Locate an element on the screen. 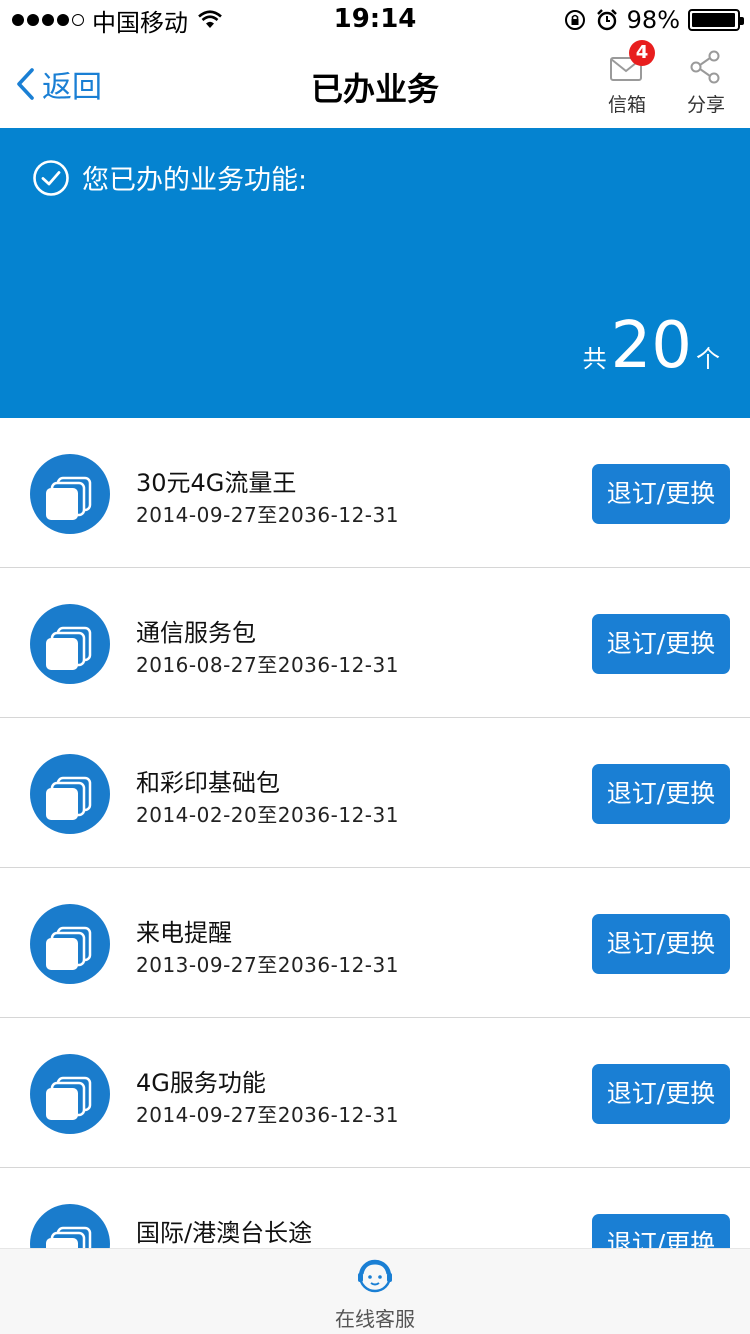 The image size is (750, 1334). status-bar: 中国移动 19:14 98% is located at coordinates (375, 20).